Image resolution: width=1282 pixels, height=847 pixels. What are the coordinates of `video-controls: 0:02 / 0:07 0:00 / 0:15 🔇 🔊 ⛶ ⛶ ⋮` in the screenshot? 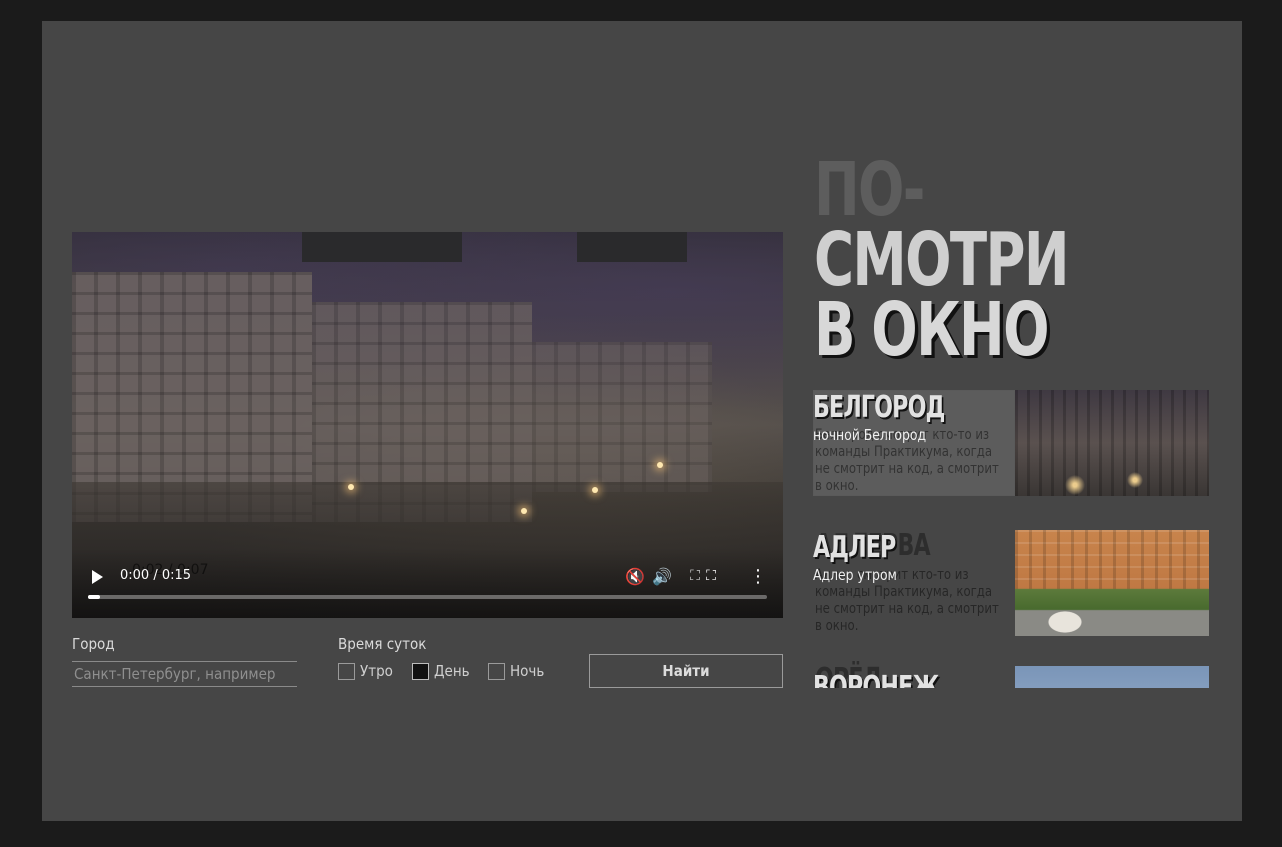 It's located at (427, 583).